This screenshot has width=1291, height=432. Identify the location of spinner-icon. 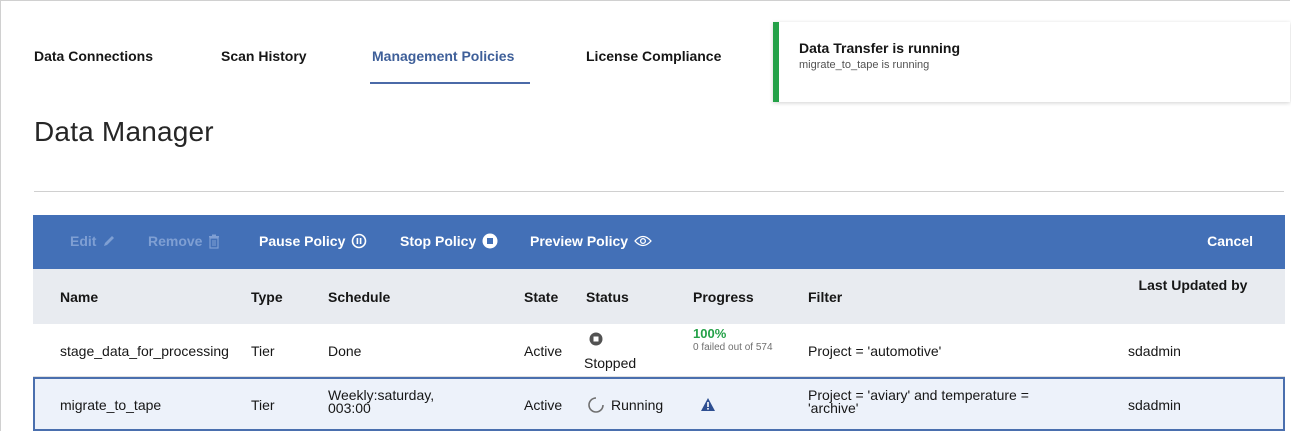
(596, 407).